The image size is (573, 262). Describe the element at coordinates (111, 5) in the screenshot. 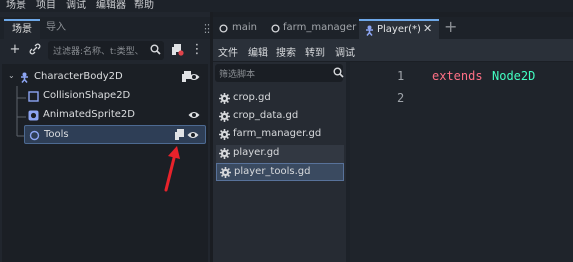

I see `menu-editor: 编辑器` at that location.